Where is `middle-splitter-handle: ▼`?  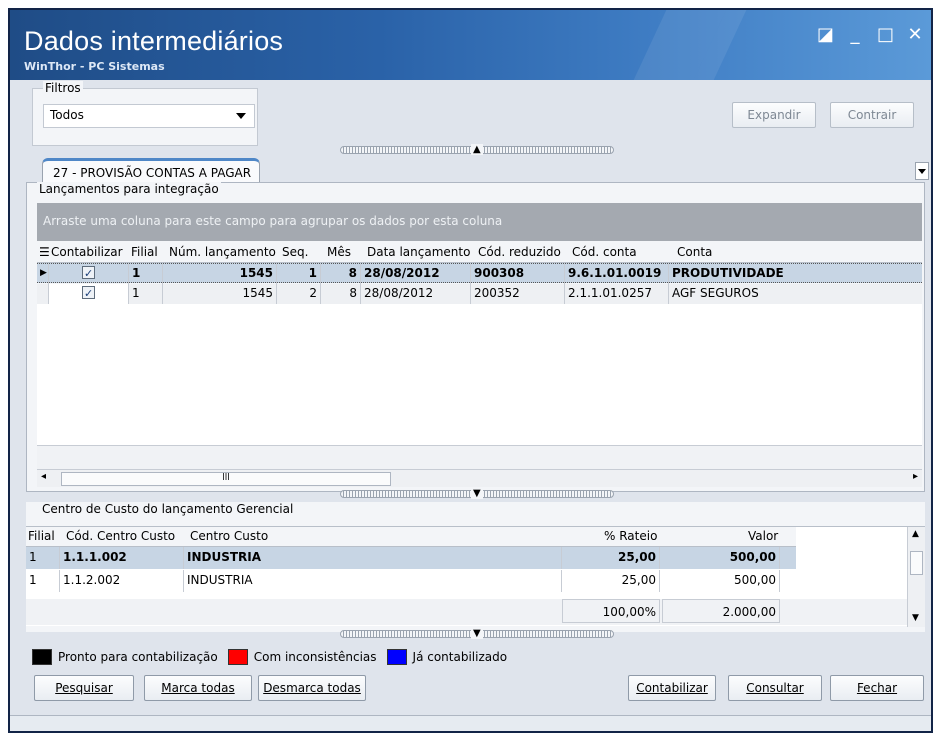 middle-splitter-handle: ▼ is located at coordinates (477, 493).